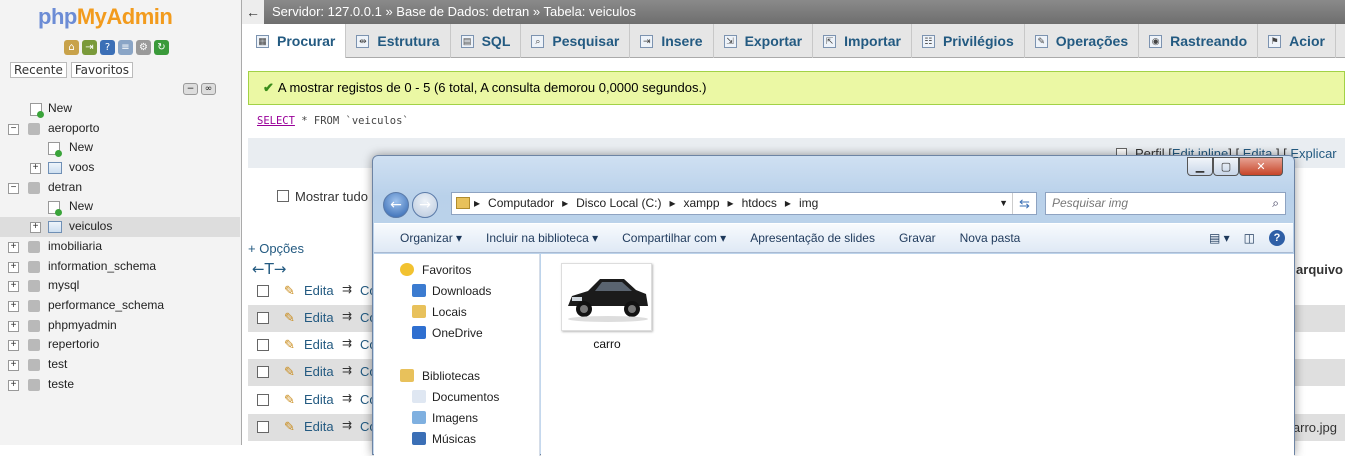 This screenshot has width=1345, height=456. Describe the element at coordinates (120, 267) in the screenshot. I see `tree-node: + information_schema` at that location.